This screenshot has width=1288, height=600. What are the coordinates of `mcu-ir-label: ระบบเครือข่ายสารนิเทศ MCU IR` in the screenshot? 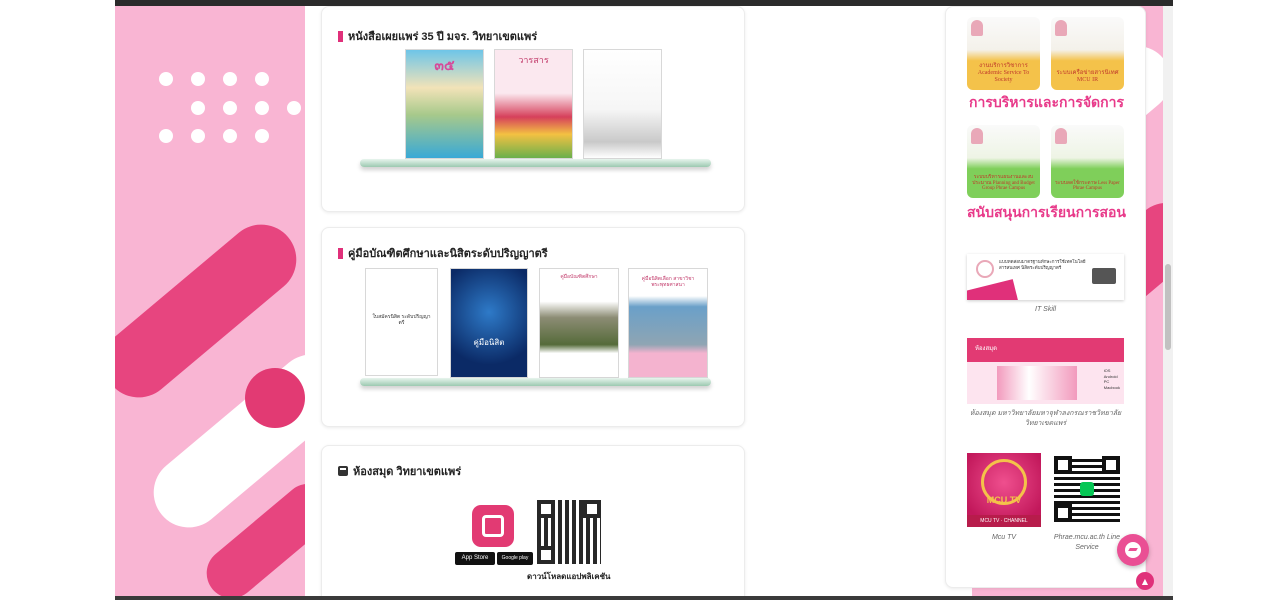 It's located at (1087, 77).